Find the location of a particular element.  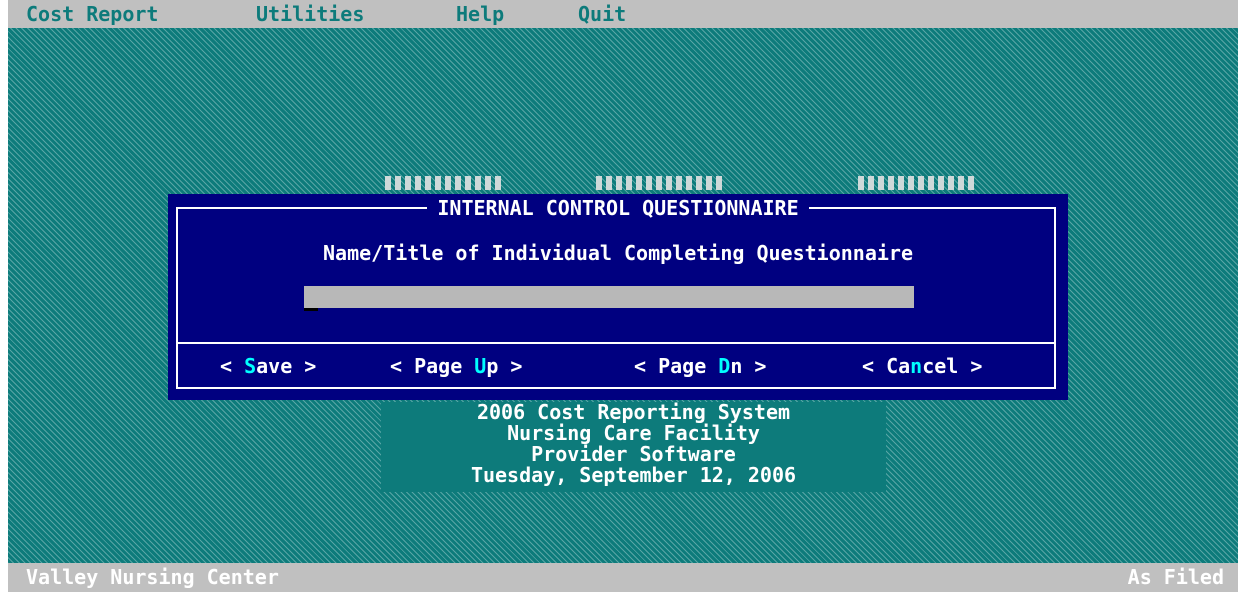

cancel-button: < Cancel > is located at coordinates (922, 366).